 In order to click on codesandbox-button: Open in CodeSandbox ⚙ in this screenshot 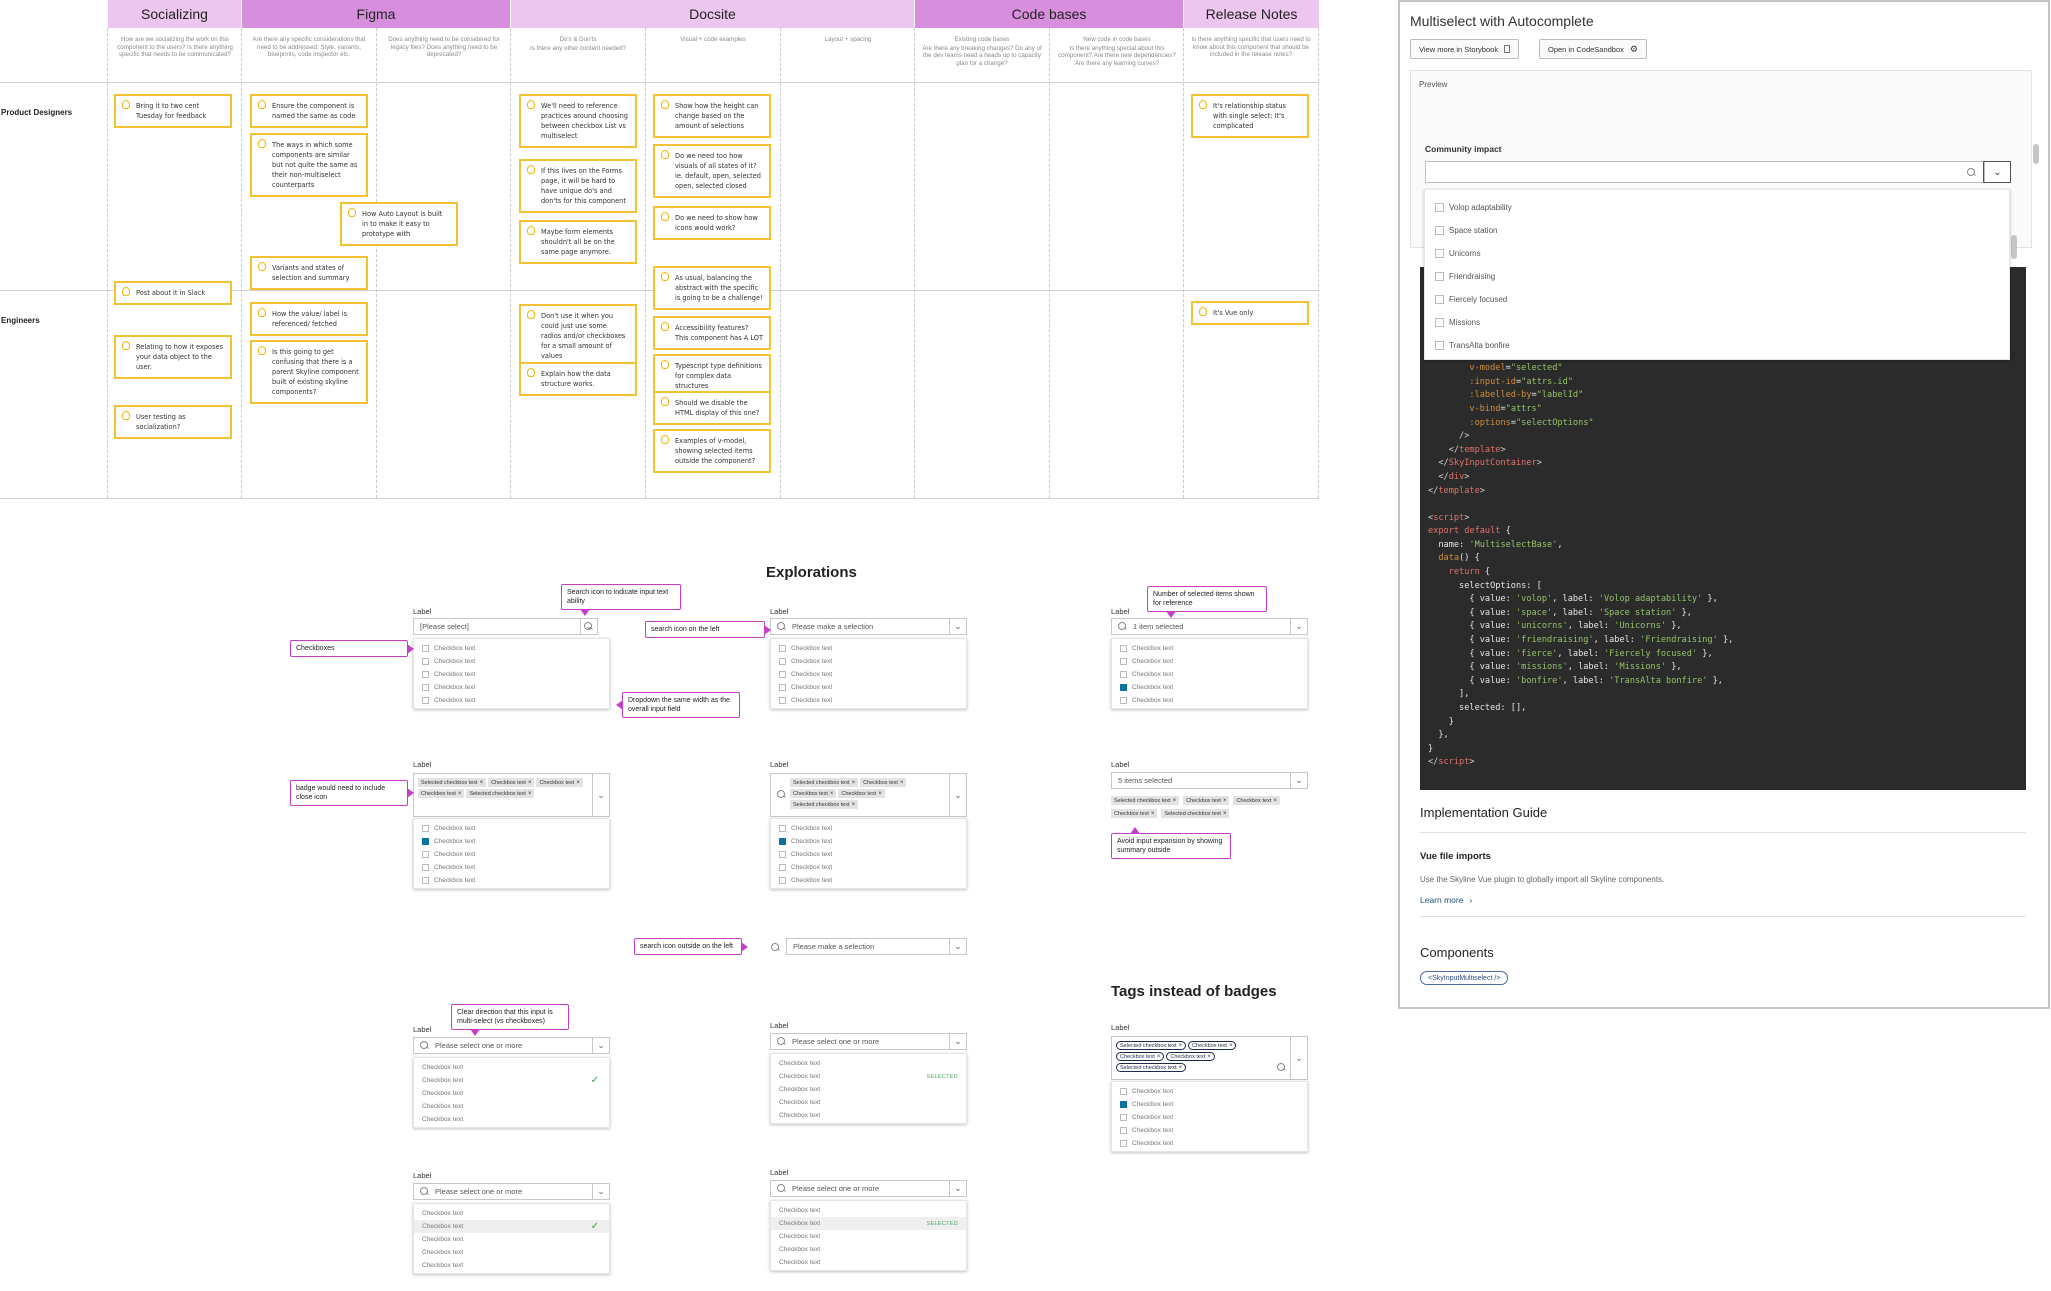, I will do `click(1593, 49)`.